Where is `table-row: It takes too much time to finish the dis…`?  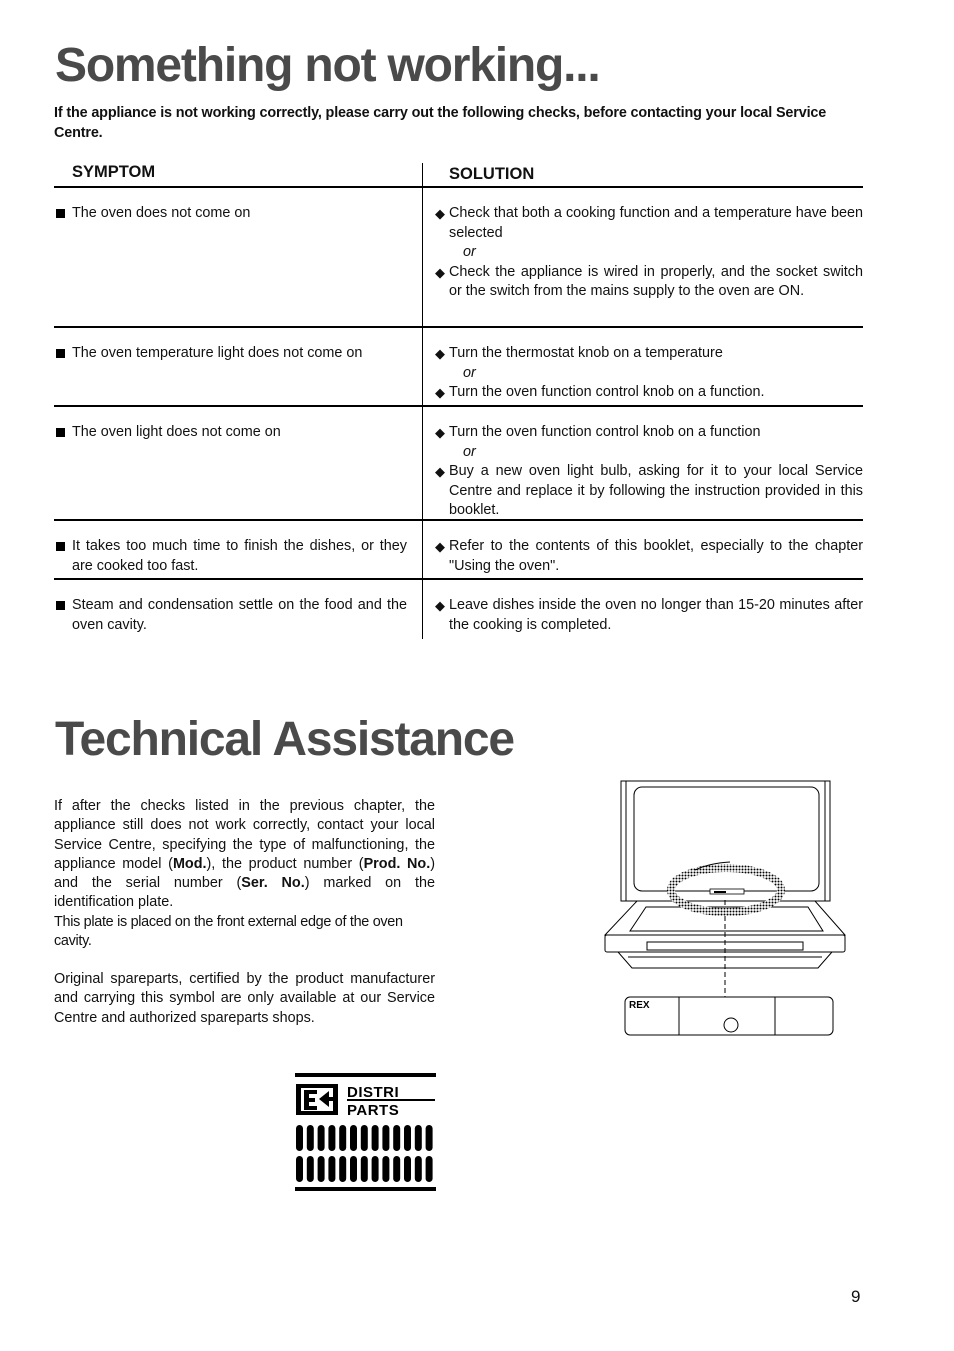
table-row: It takes too much time to finish the dis… is located at coordinates (458, 550).